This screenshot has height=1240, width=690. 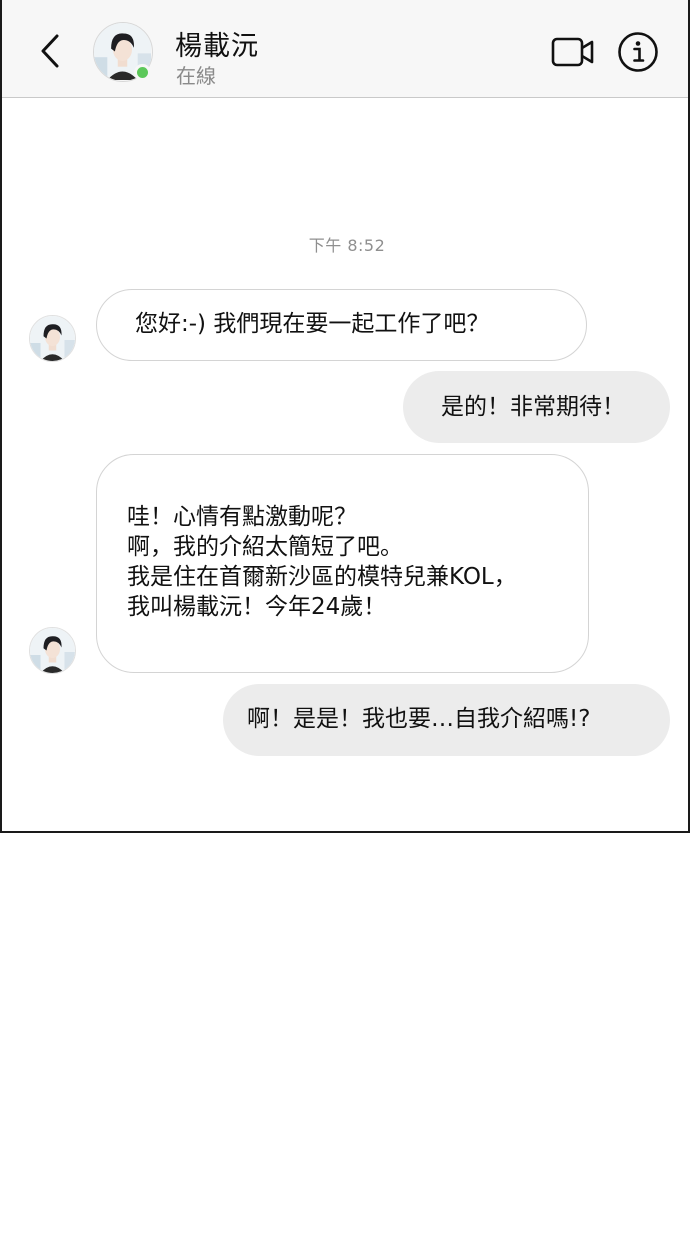 What do you see at coordinates (242, 517) in the screenshot?
I see `message-text-line: 哇！心情有點激動呢？` at bounding box center [242, 517].